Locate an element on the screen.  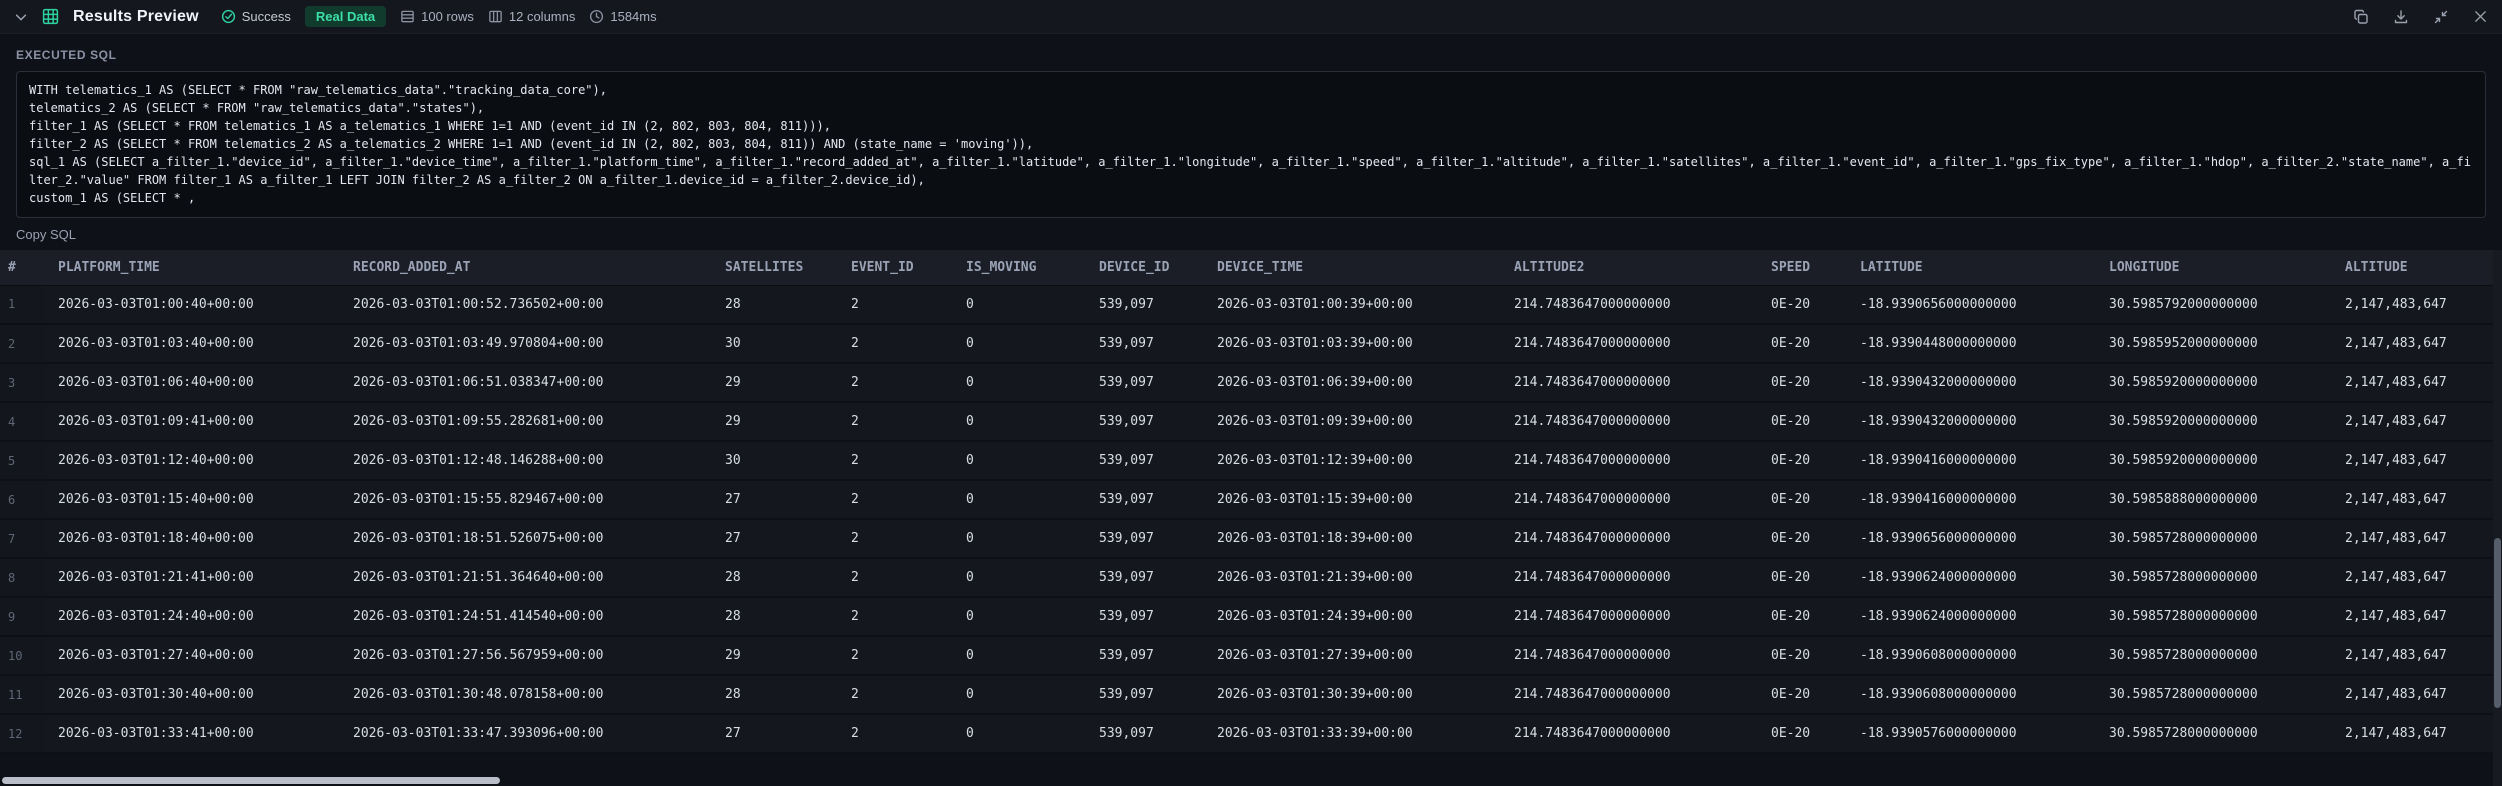
clock-icon is located at coordinates (597, 16).